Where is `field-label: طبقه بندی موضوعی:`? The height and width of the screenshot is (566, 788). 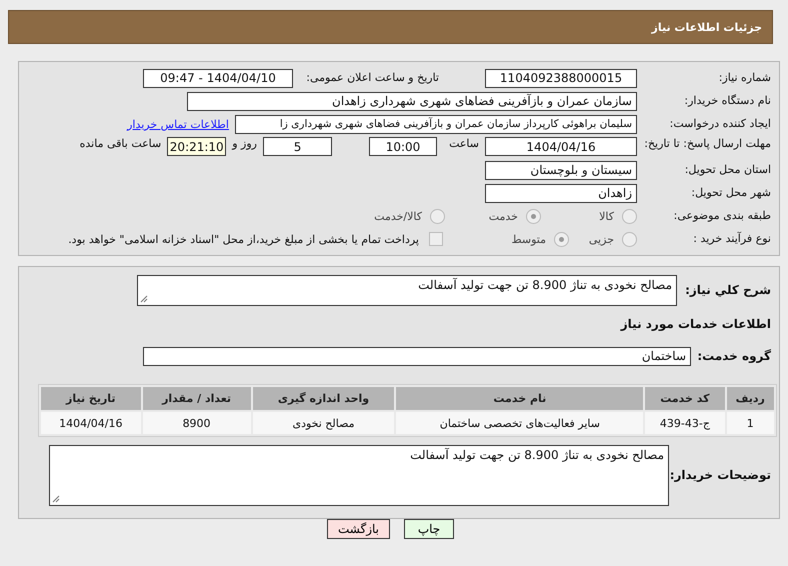 field-label: طبقه بندی موضوعی: is located at coordinates (721, 216).